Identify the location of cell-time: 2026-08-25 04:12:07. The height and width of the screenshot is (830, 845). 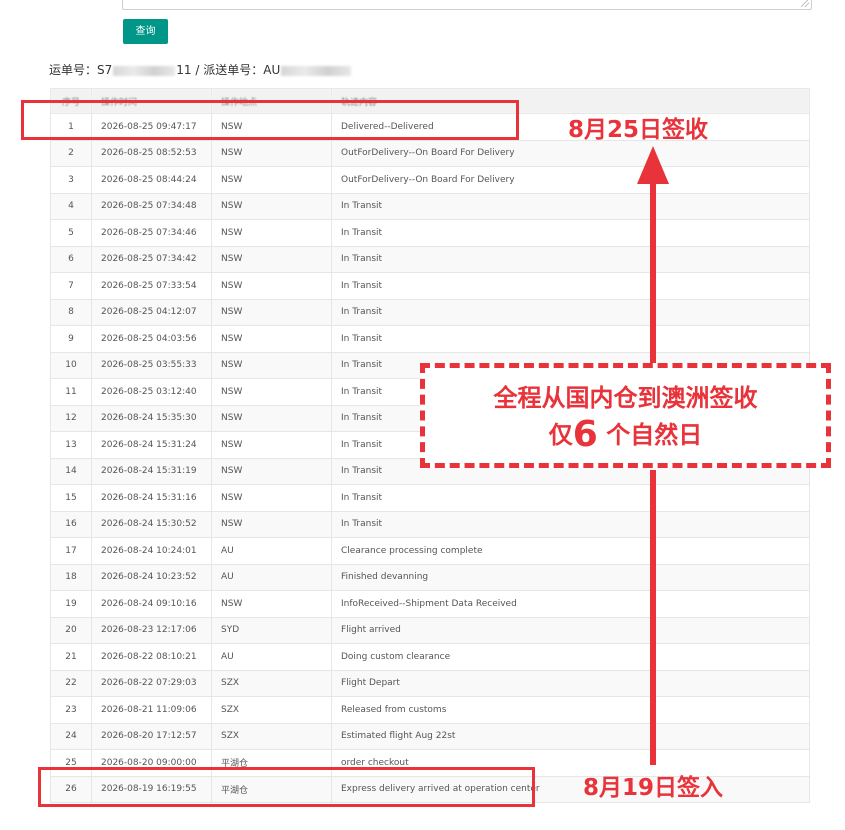
(151, 312).